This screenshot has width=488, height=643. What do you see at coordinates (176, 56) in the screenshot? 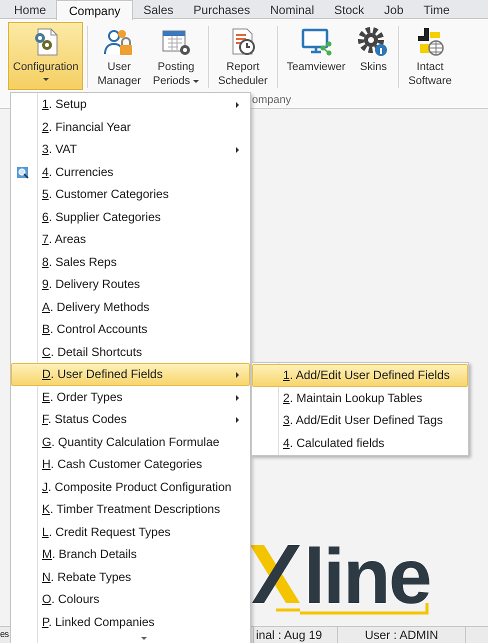
I see `ribbon-button: Posting Periods` at bounding box center [176, 56].